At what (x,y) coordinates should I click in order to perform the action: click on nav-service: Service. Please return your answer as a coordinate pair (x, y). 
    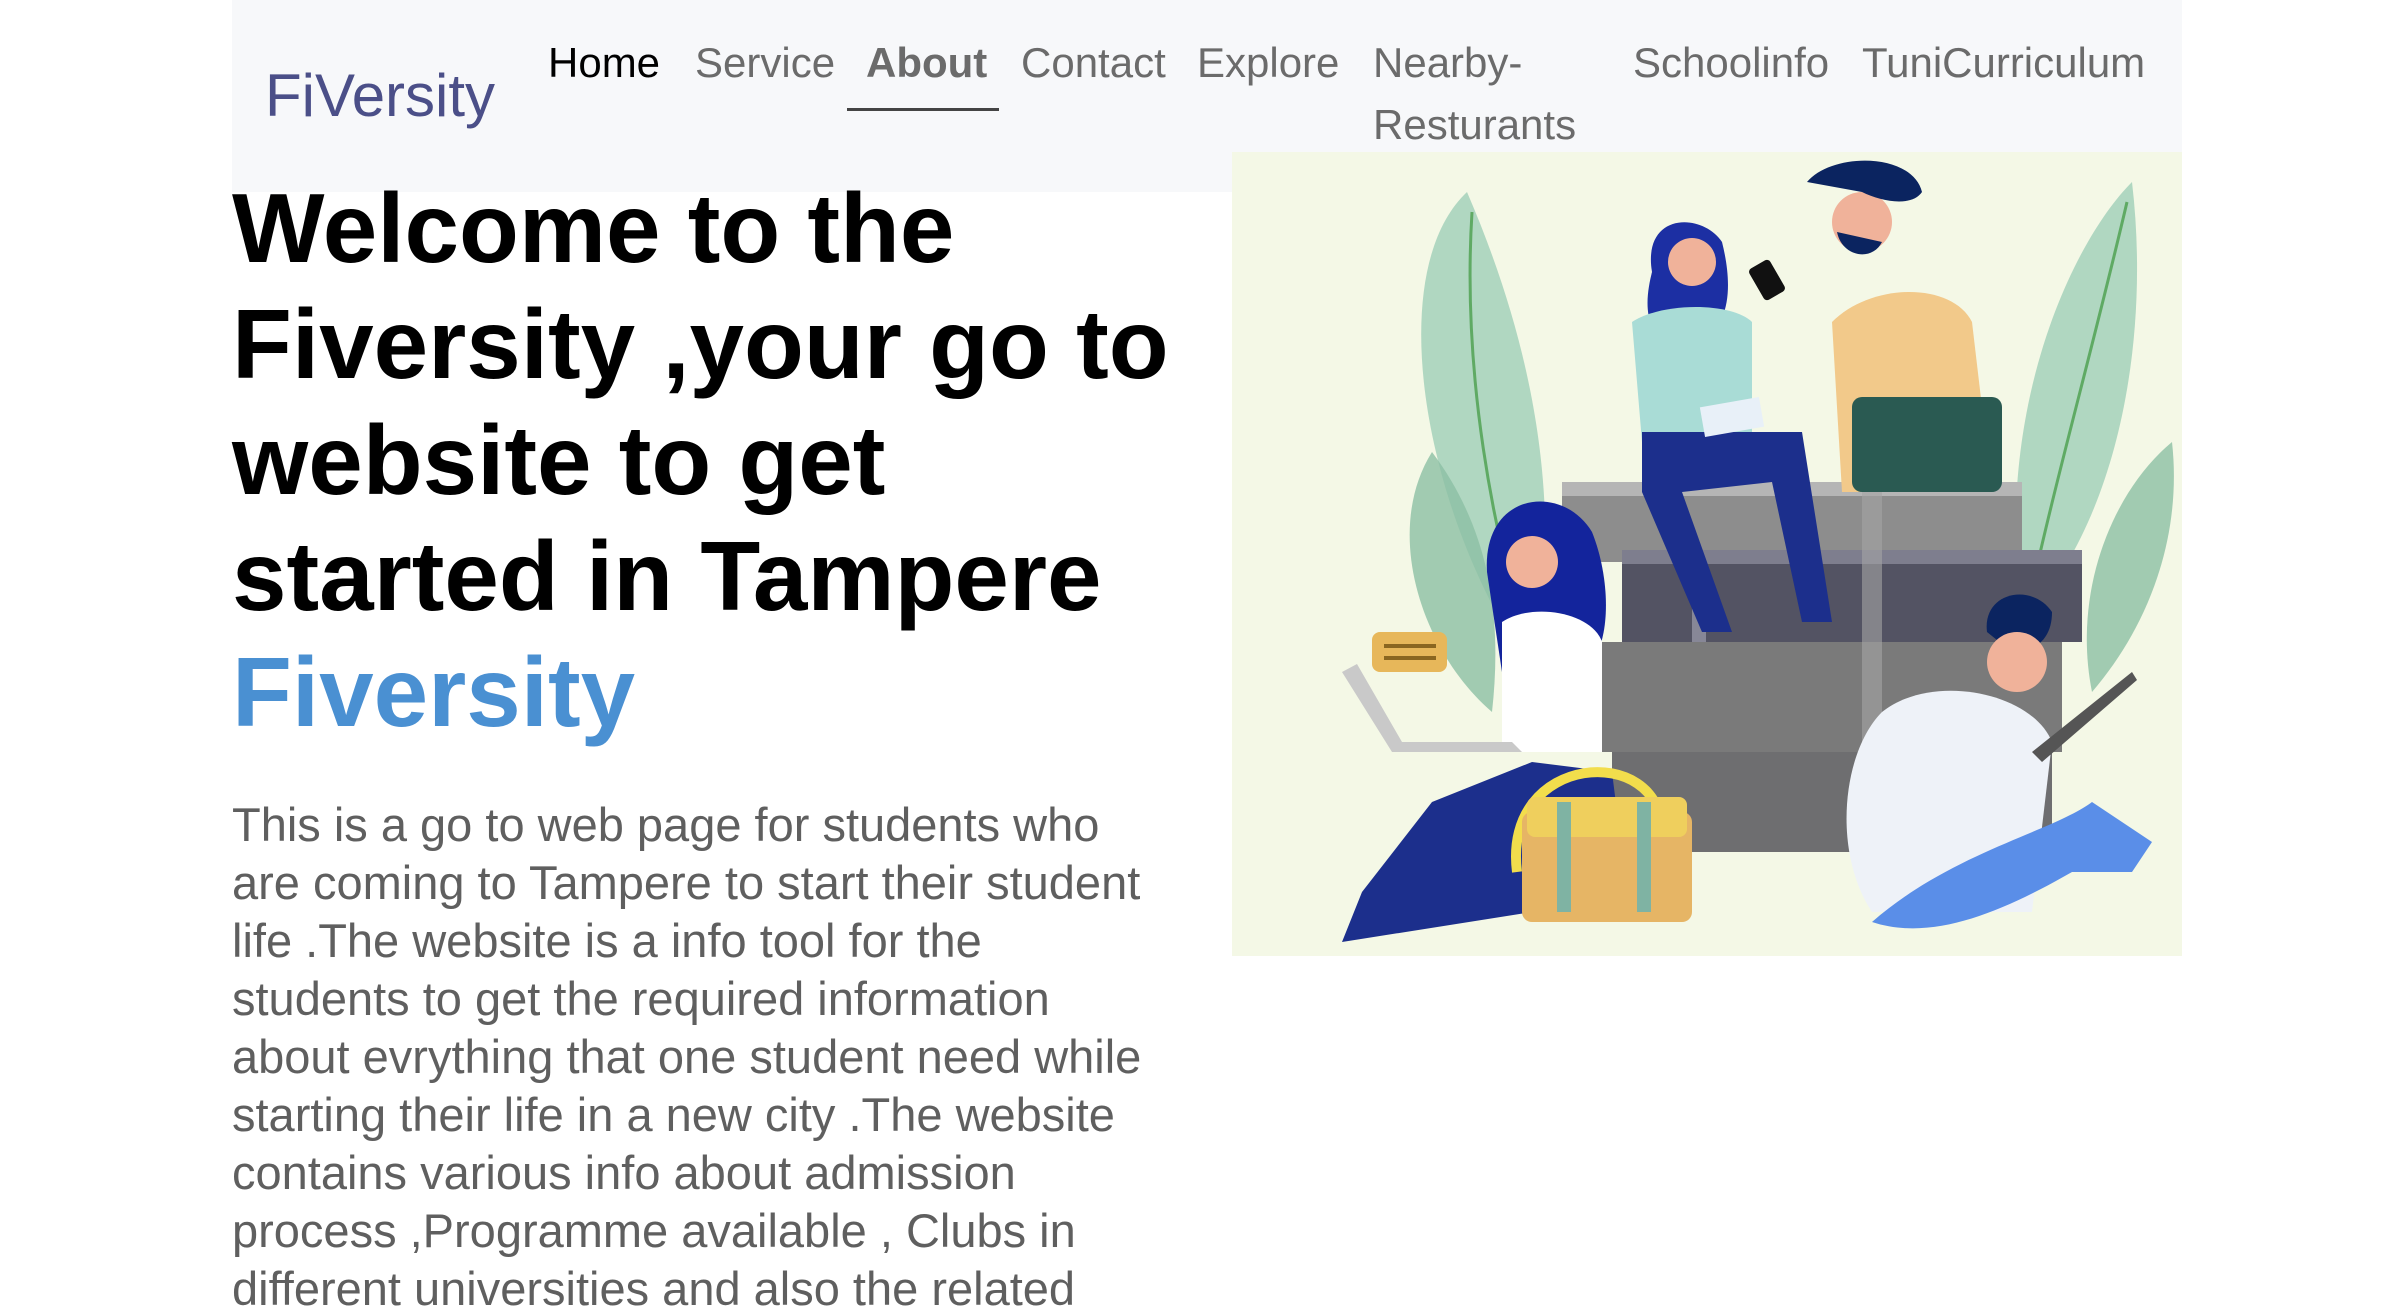
    Looking at the image, I should click on (765, 63).